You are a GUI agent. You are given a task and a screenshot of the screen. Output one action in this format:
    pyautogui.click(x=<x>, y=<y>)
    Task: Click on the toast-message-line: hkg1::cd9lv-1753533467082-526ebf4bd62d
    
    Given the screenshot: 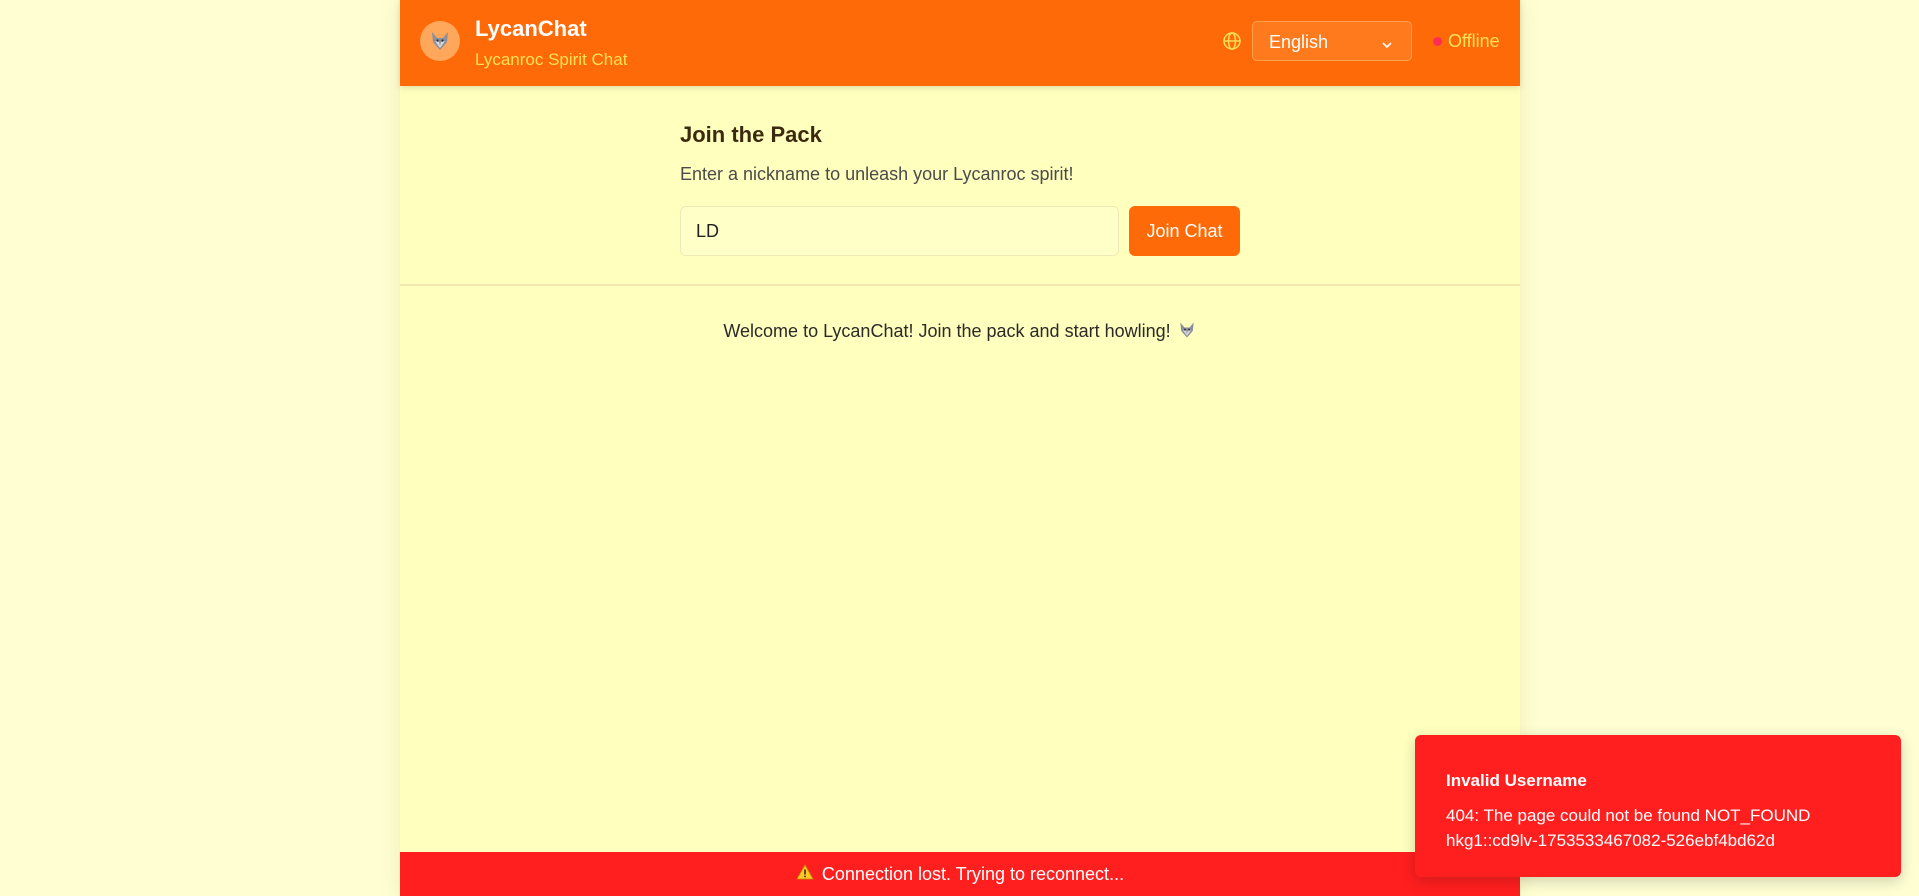 What is the action you would take?
    pyautogui.click(x=1610, y=840)
    